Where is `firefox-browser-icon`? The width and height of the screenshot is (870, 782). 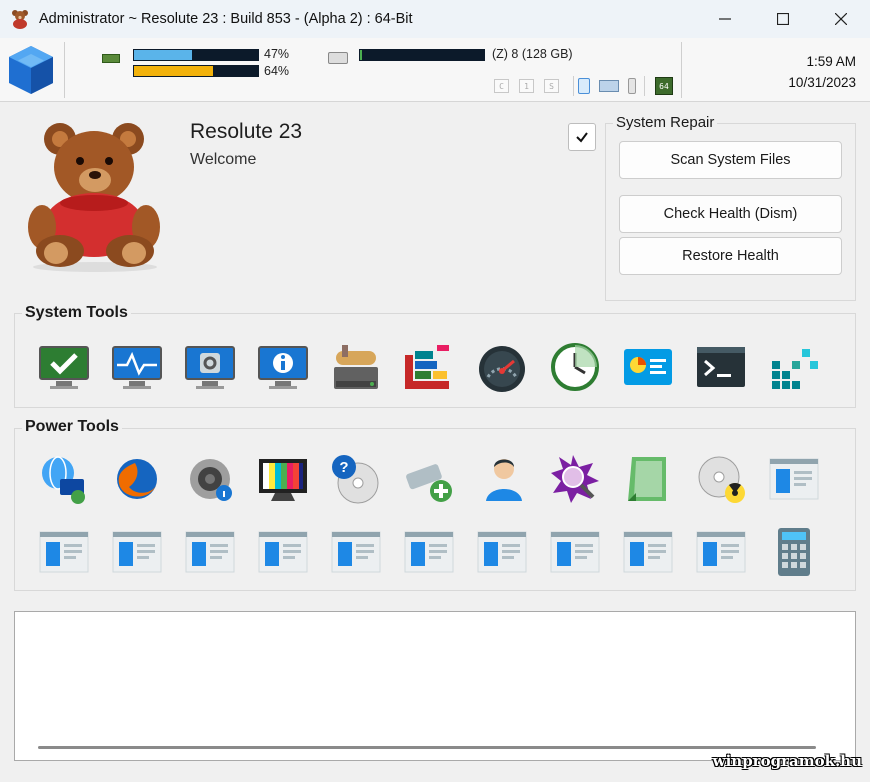 firefox-browser-icon is located at coordinates (137, 479).